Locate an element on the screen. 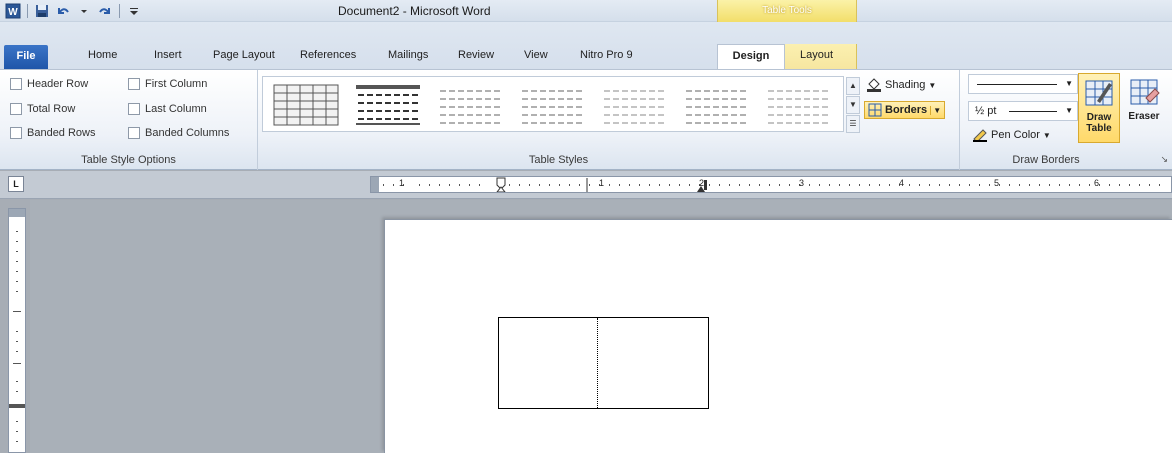  horizontal-ruler: 1 1 2 3 4 5 6 is located at coordinates (771, 184).